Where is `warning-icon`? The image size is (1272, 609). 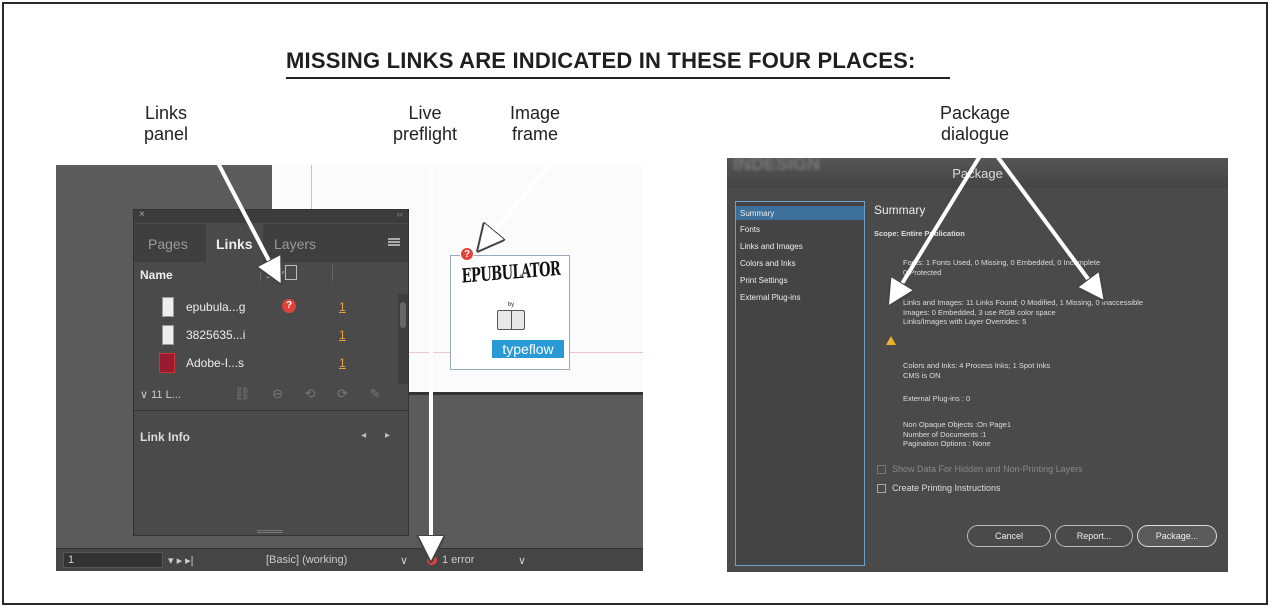
warning-icon is located at coordinates (891, 340).